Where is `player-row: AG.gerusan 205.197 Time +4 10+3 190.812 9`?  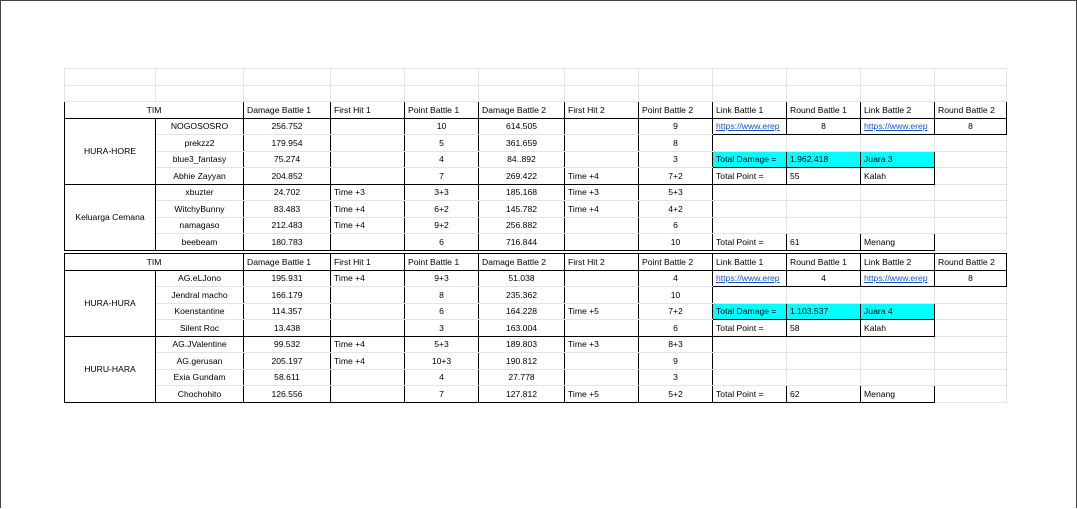 player-row: AG.gerusan 205.197 Time +4 10+3 190.812 9 is located at coordinates (536, 361).